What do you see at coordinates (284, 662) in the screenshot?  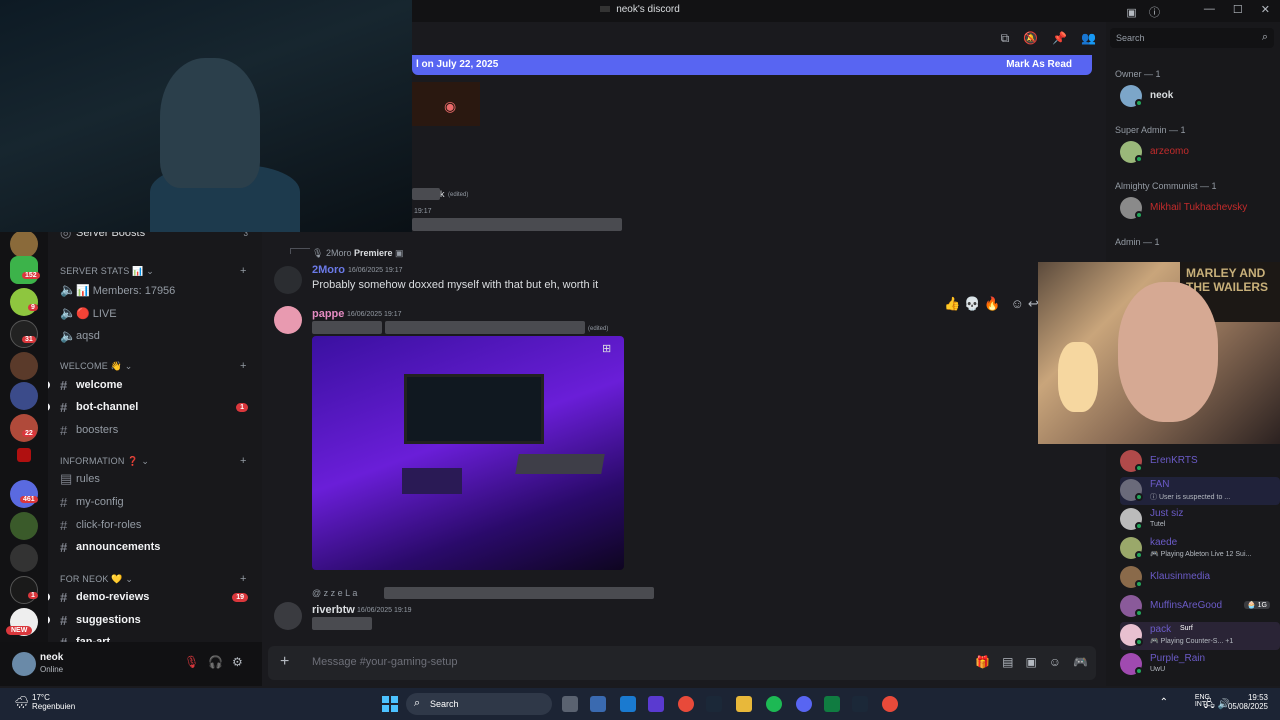 I see `attach-icon: +` at bounding box center [284, 662].